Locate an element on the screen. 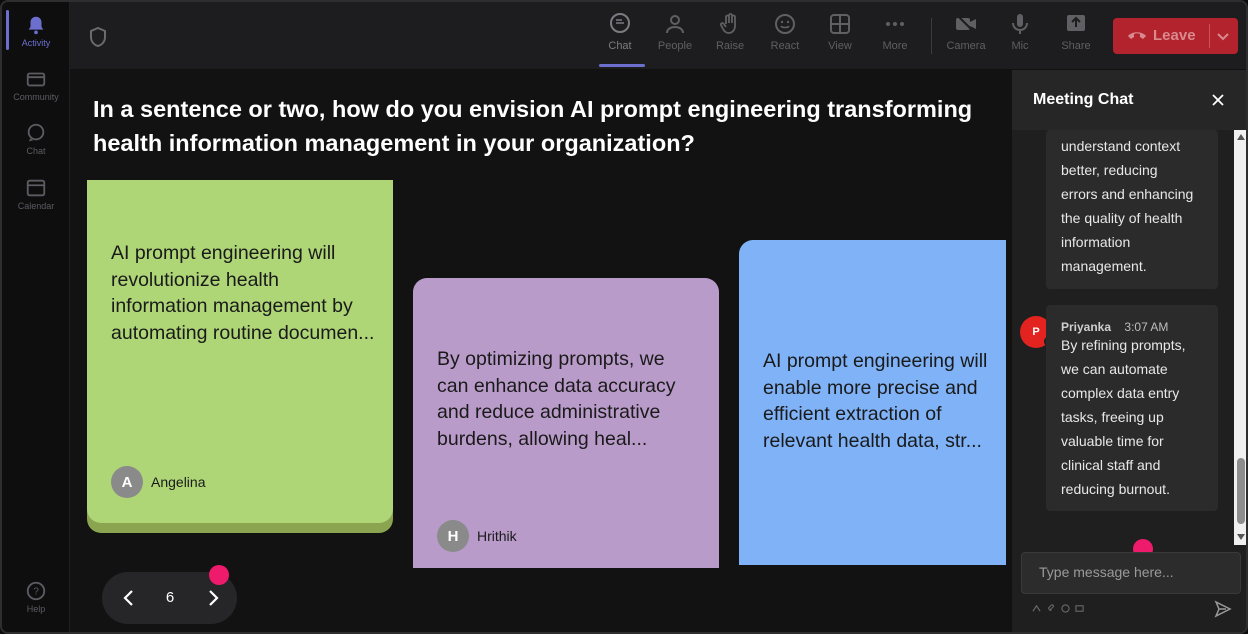 The image size is (1248, 634). leave-divider is located at coordinates (1209, 36).